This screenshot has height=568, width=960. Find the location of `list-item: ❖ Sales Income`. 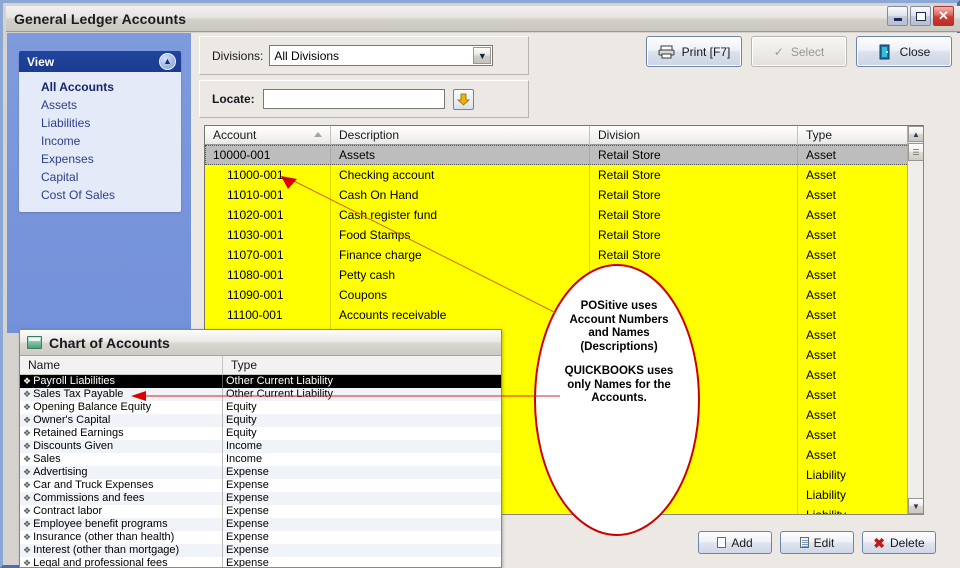

list-item: ❖ Sales Income is located at coordinates (260, 459).